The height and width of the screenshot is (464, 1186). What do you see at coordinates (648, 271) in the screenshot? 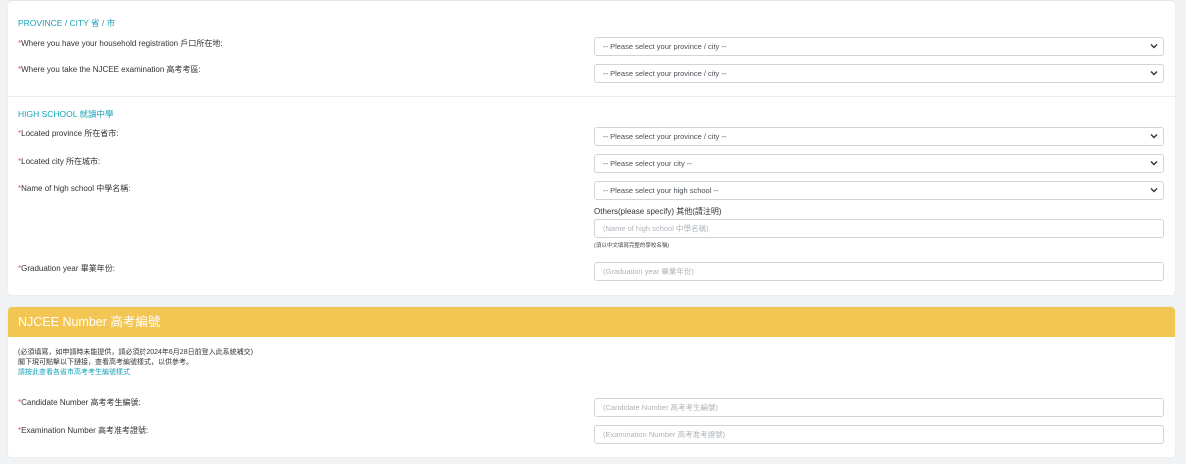
I see `graduation-year-placeholder: (Graduation year 畢業年份)` at bounding box center [648, 271].